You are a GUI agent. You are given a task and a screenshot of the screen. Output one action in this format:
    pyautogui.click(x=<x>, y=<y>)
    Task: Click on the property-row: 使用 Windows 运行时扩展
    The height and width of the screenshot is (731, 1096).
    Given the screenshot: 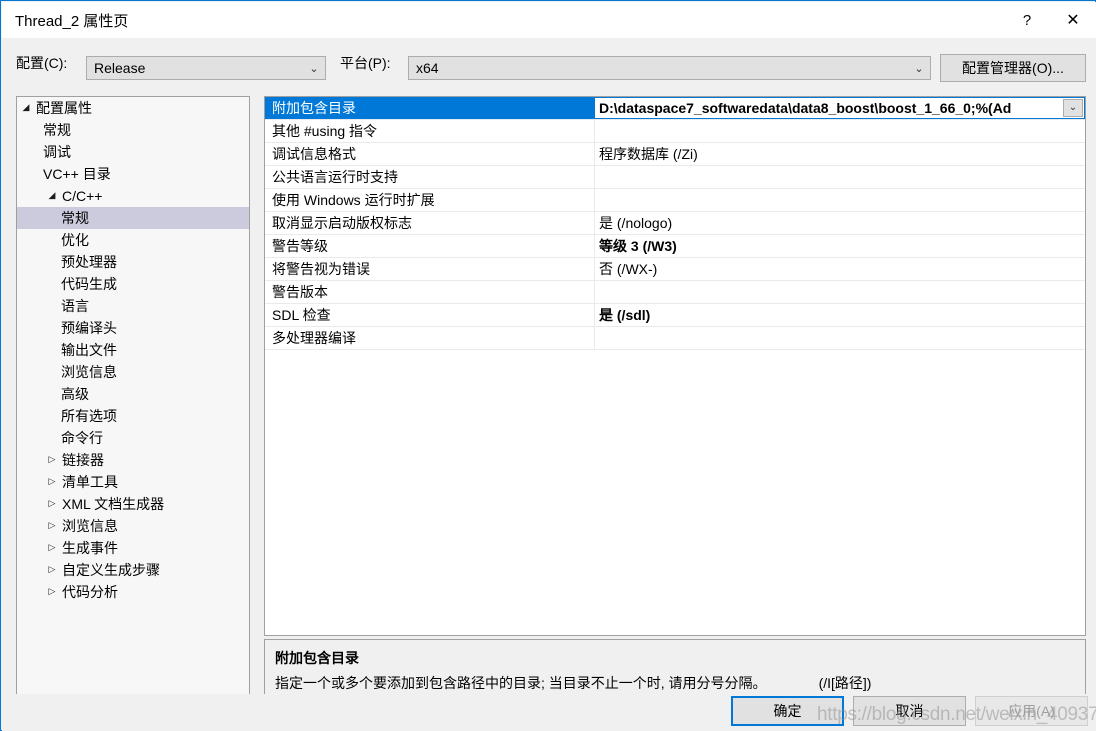 What is the action you would take?
    pyautogui.click(x=675, y=200)
    